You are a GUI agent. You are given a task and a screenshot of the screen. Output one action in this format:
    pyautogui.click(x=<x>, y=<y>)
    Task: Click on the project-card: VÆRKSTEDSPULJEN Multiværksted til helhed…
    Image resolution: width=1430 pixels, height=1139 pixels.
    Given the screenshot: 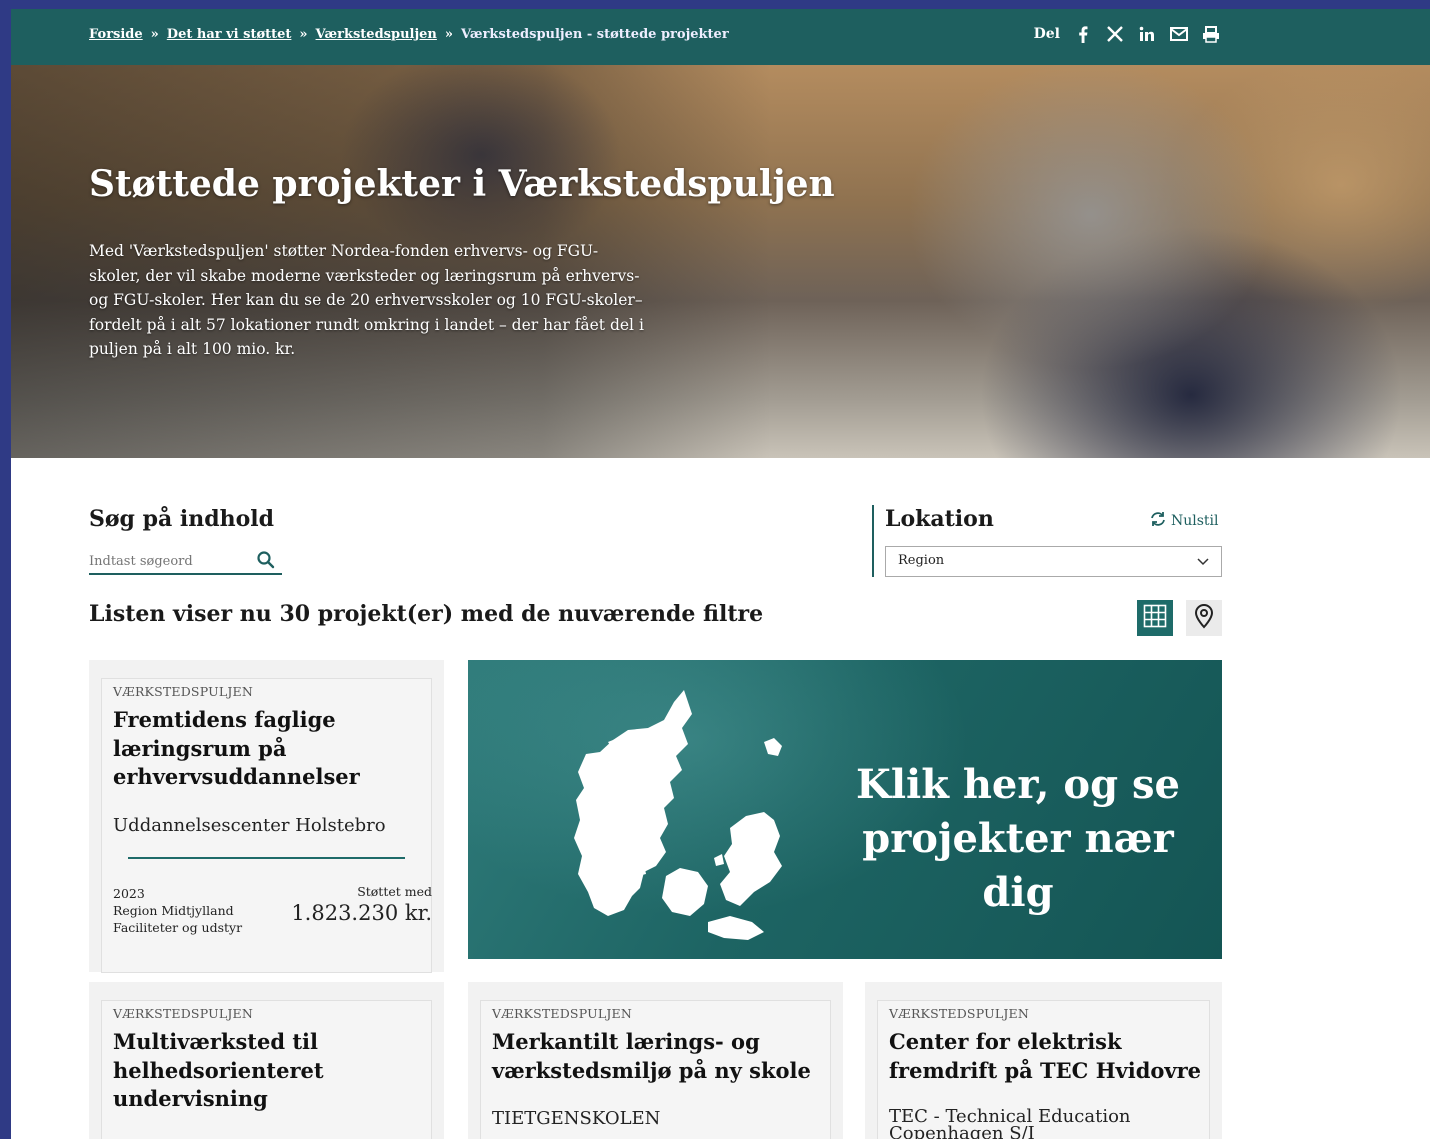 What is the action you would take?
    pyautogui.click(x=266, y=1060)
    